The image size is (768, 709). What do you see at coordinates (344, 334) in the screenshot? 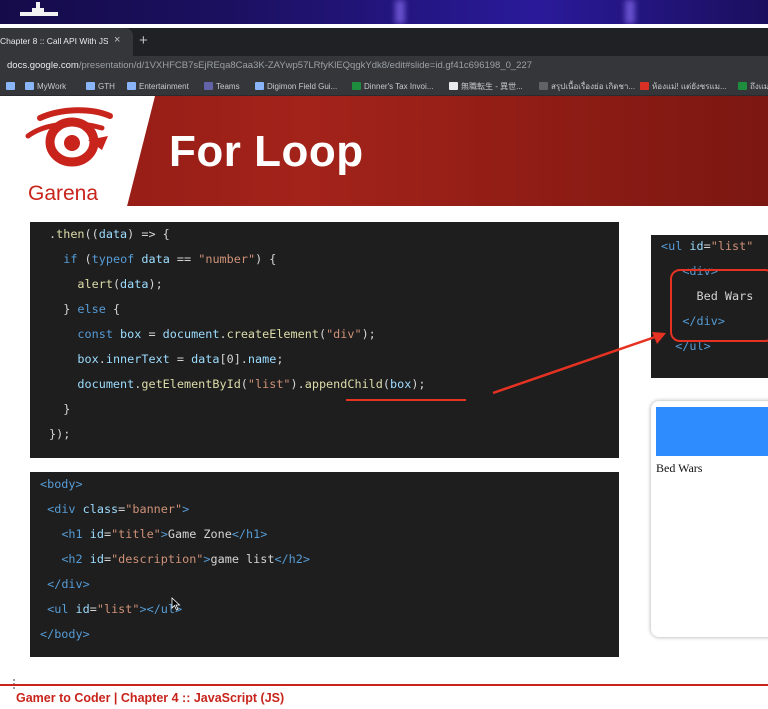
I see `code-token: "div"` at bounding box center [344, 334].